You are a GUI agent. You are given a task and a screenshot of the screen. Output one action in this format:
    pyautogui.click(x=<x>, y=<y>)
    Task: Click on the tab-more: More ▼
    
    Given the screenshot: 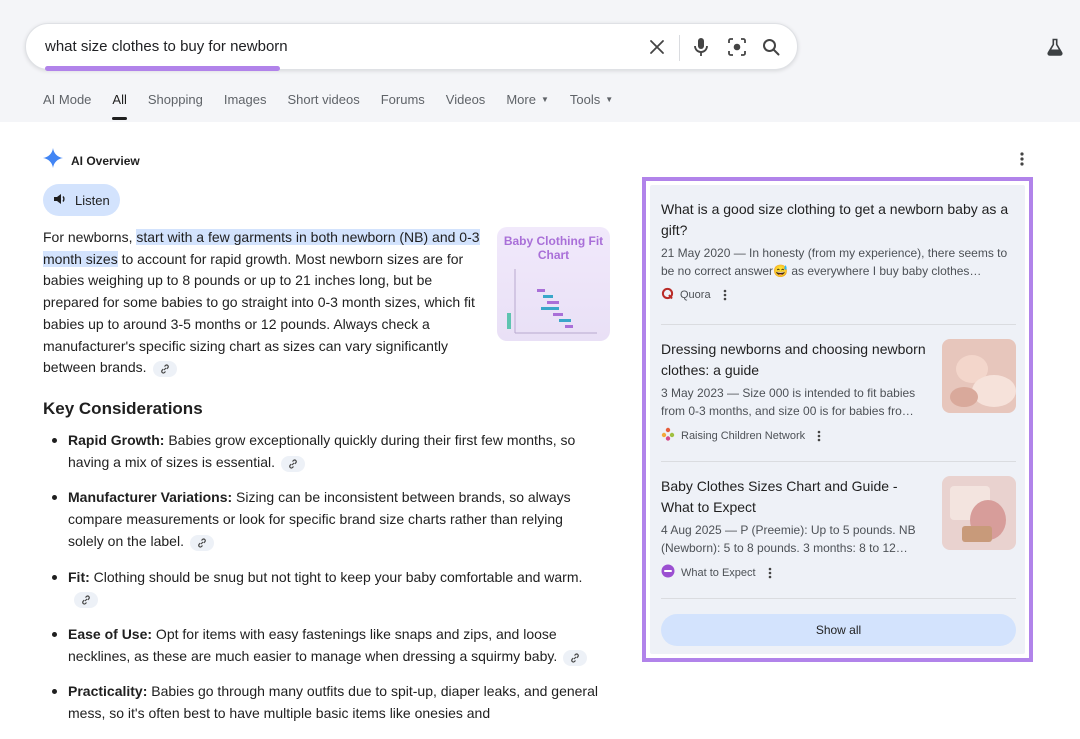 What is the action you would take?
    pyautogui.click(x=527, y=99)
    